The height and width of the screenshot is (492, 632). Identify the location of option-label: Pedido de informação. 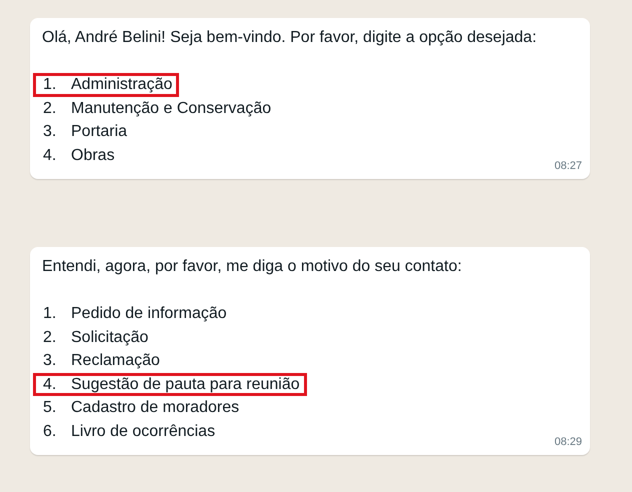
(149, 313).